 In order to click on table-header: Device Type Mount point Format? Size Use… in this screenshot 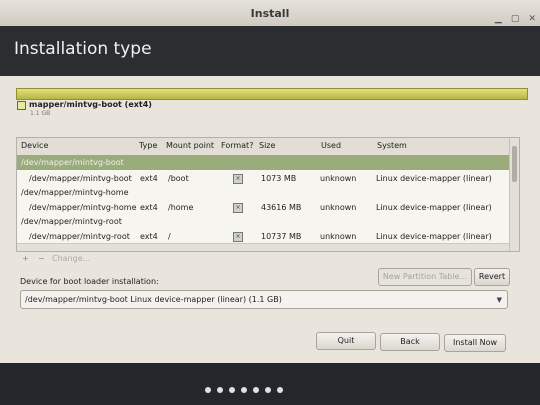, I will do `click(263, 147)`.